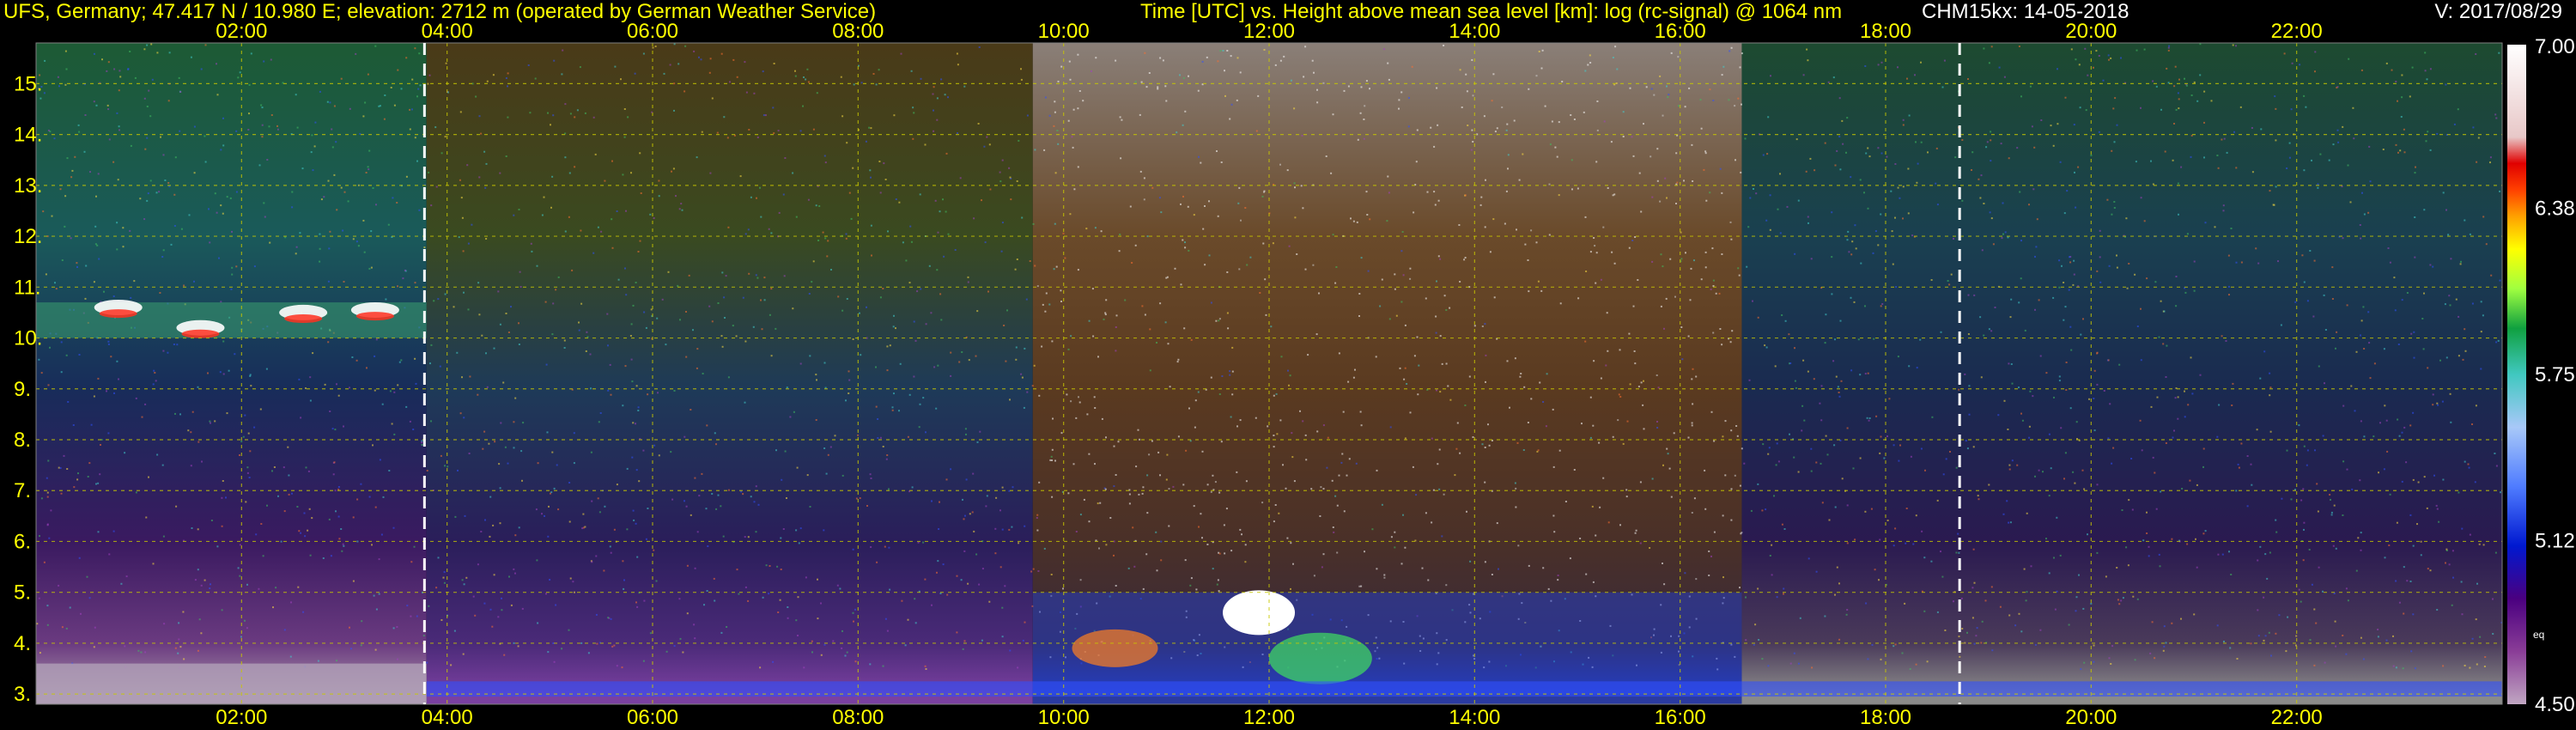  What do you see at coordinates (448, 717) in the screenshot?
I see `x-tick-label-bottom: 04:00` at bounding box center [448, 717].